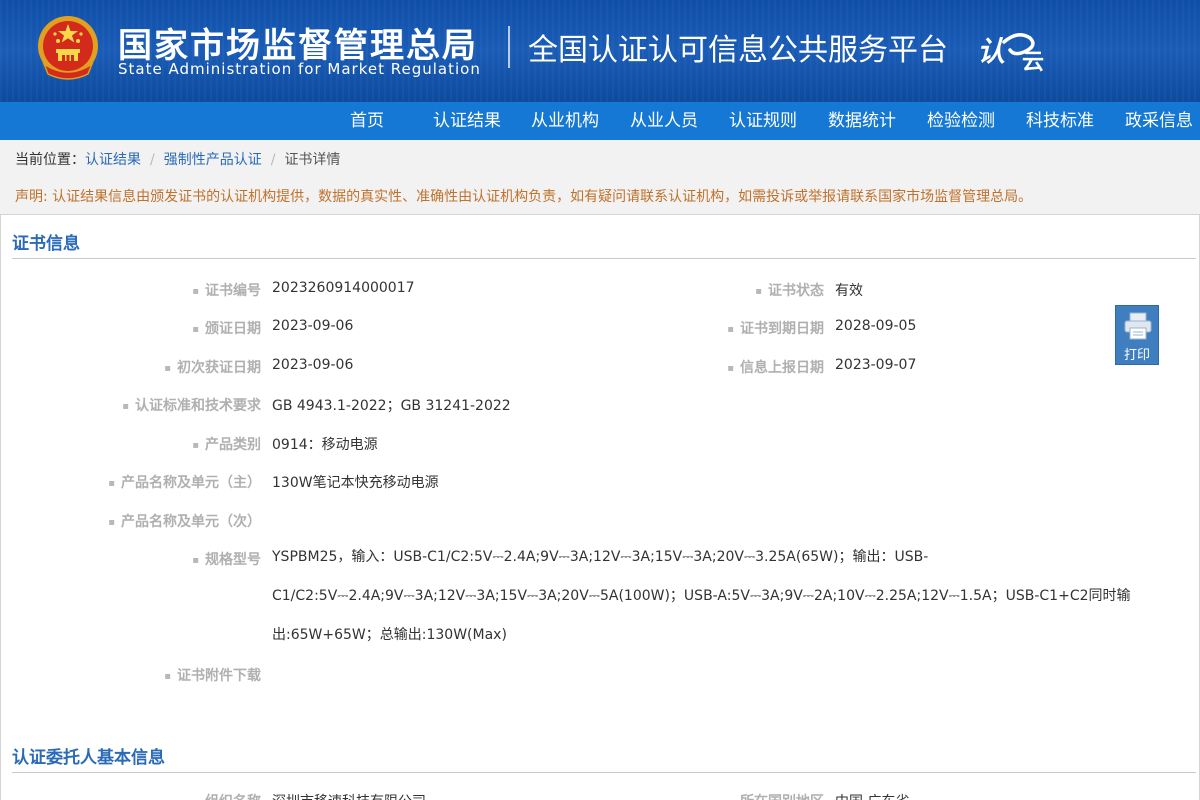  I want to click on value-region: 中国 广东省, so click(872, 795).